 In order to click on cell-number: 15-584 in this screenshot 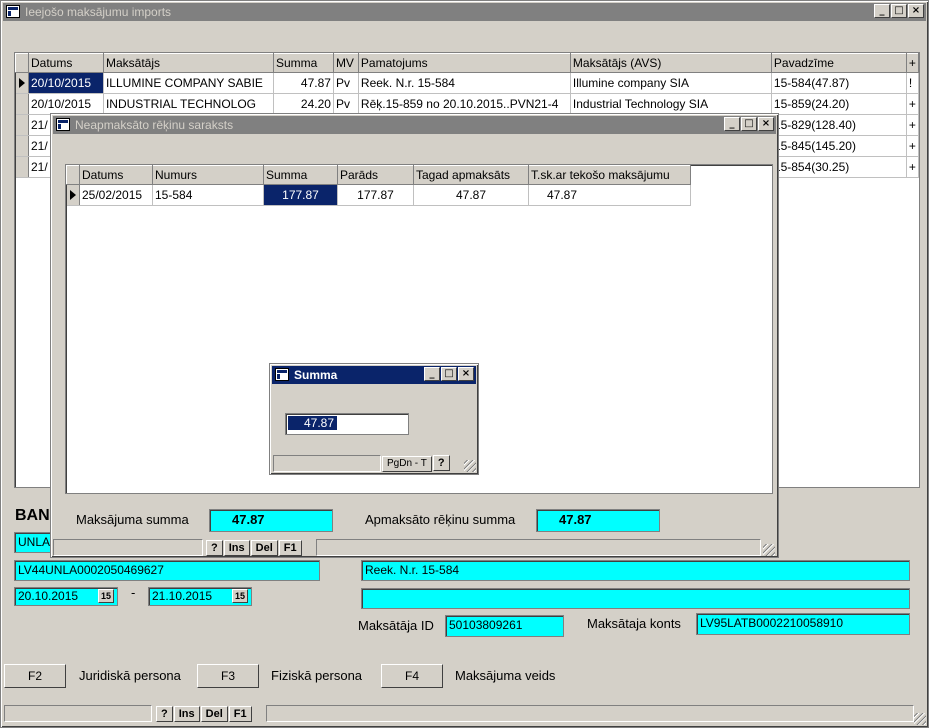, I will do `click(208, 195)`.